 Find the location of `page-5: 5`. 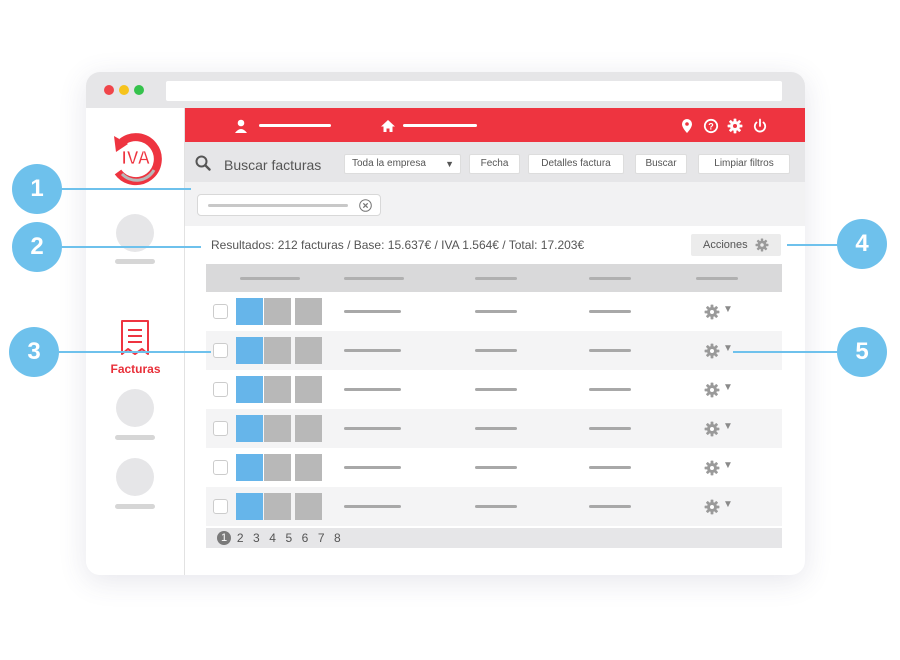

page-5: 5 is located at coordinates (289, 538).